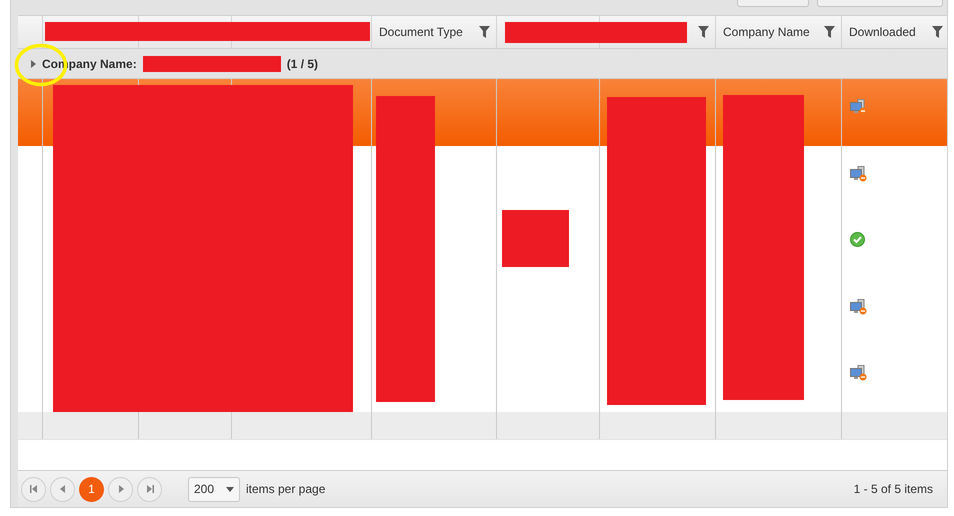 Image resolution: width=954 pixels, height=516 pixels. What do you see at coordinates (771, 31) in the screenshot?
I see `column-header: Company Name` at bounding box center [771, 31].